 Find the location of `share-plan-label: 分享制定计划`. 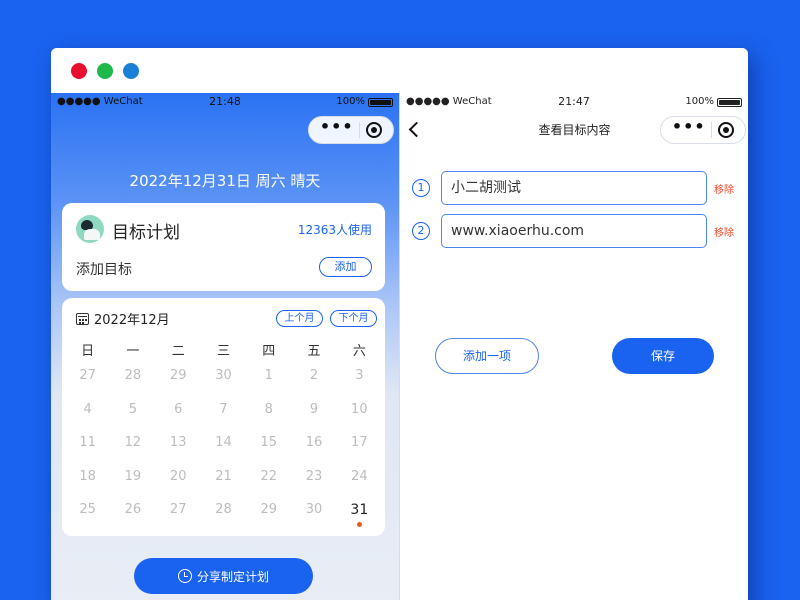

share-plan-label: 分享制定计划 is located at coordinates (232, 576).